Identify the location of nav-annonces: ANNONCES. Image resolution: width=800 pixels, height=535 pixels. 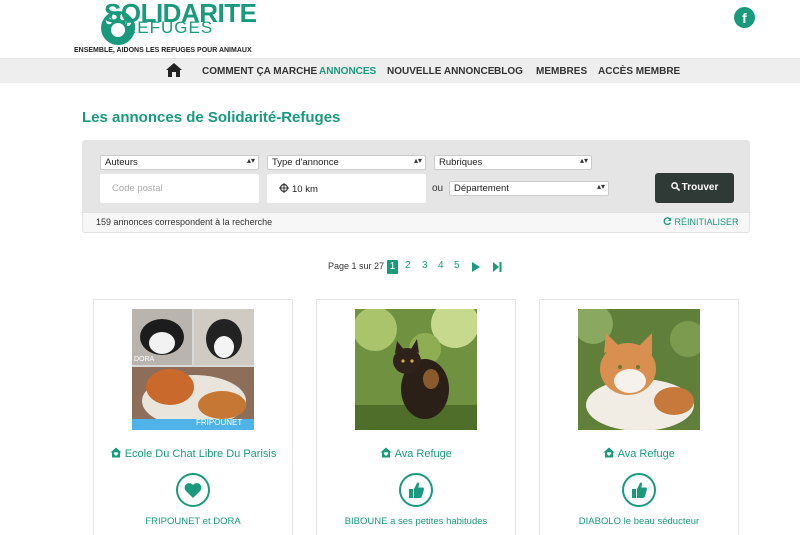
(347, 71).